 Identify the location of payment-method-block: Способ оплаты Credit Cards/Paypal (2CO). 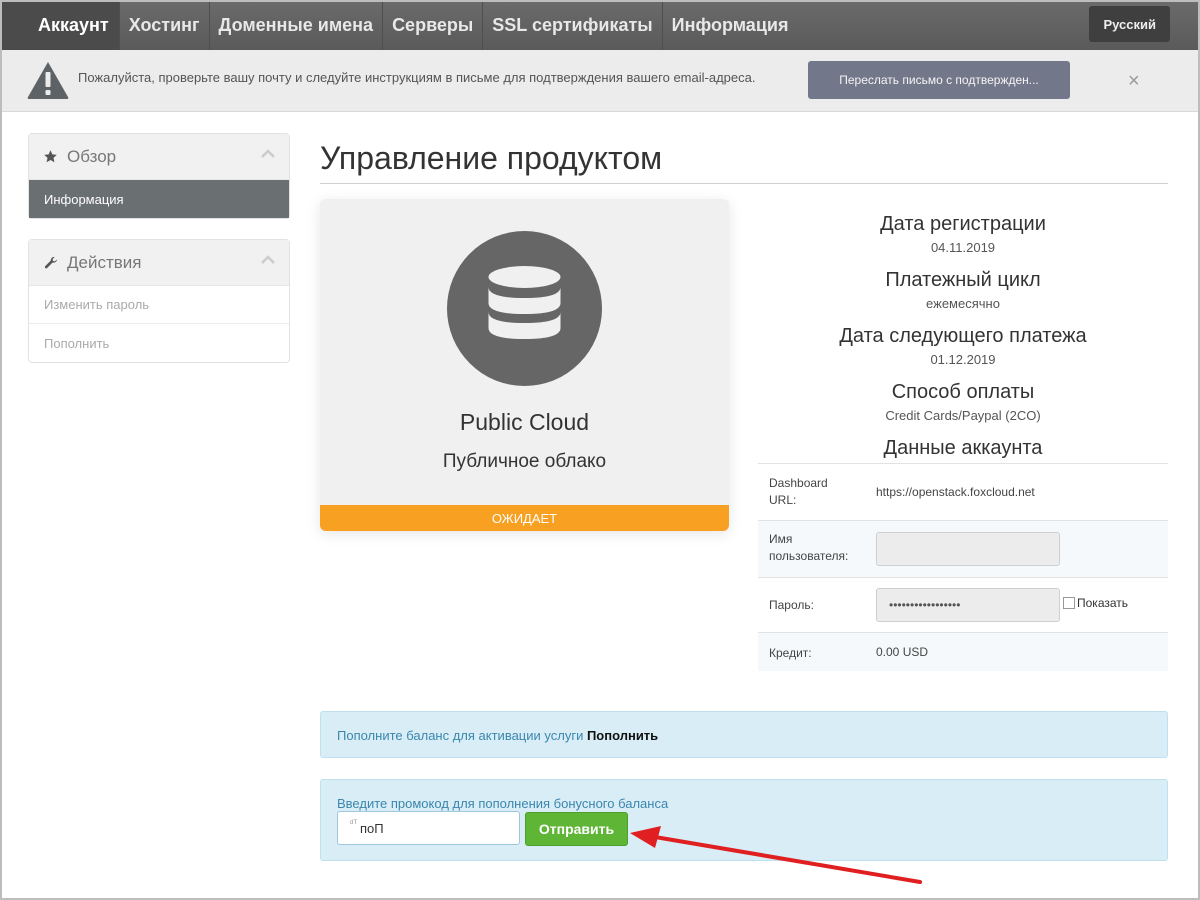
(963, 402).